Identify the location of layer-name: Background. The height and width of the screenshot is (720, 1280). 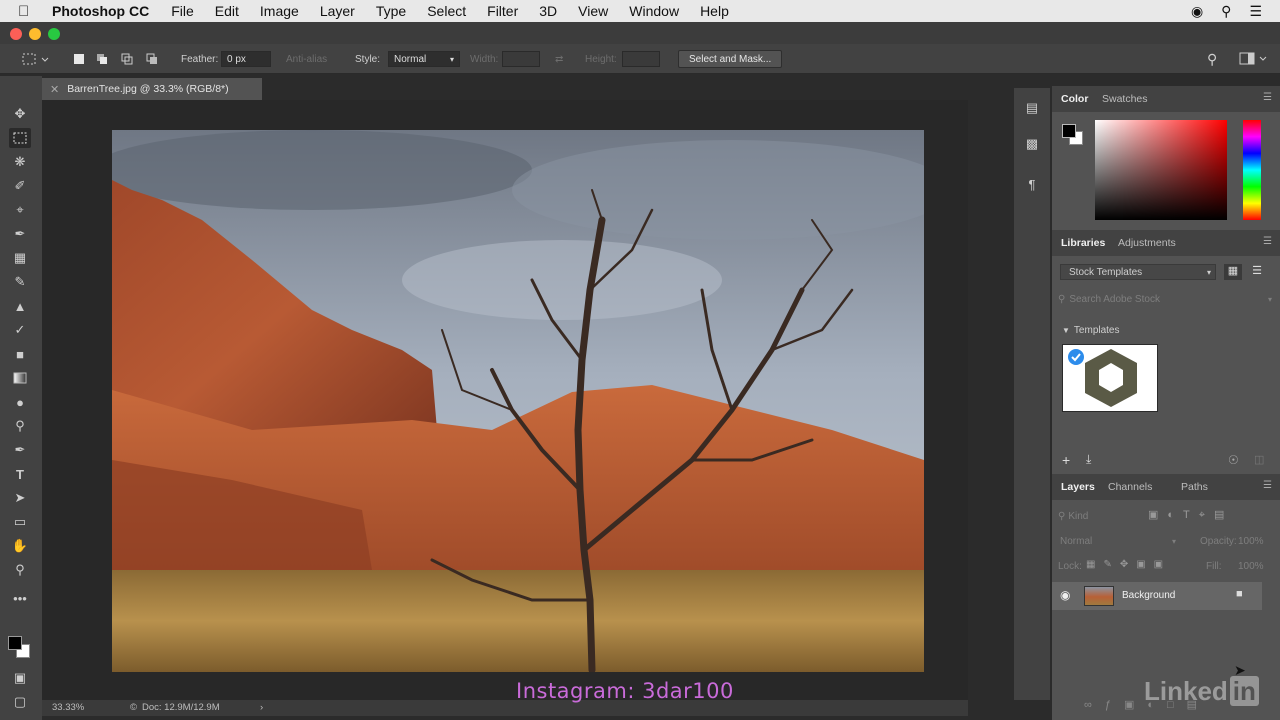
(1148, 595).